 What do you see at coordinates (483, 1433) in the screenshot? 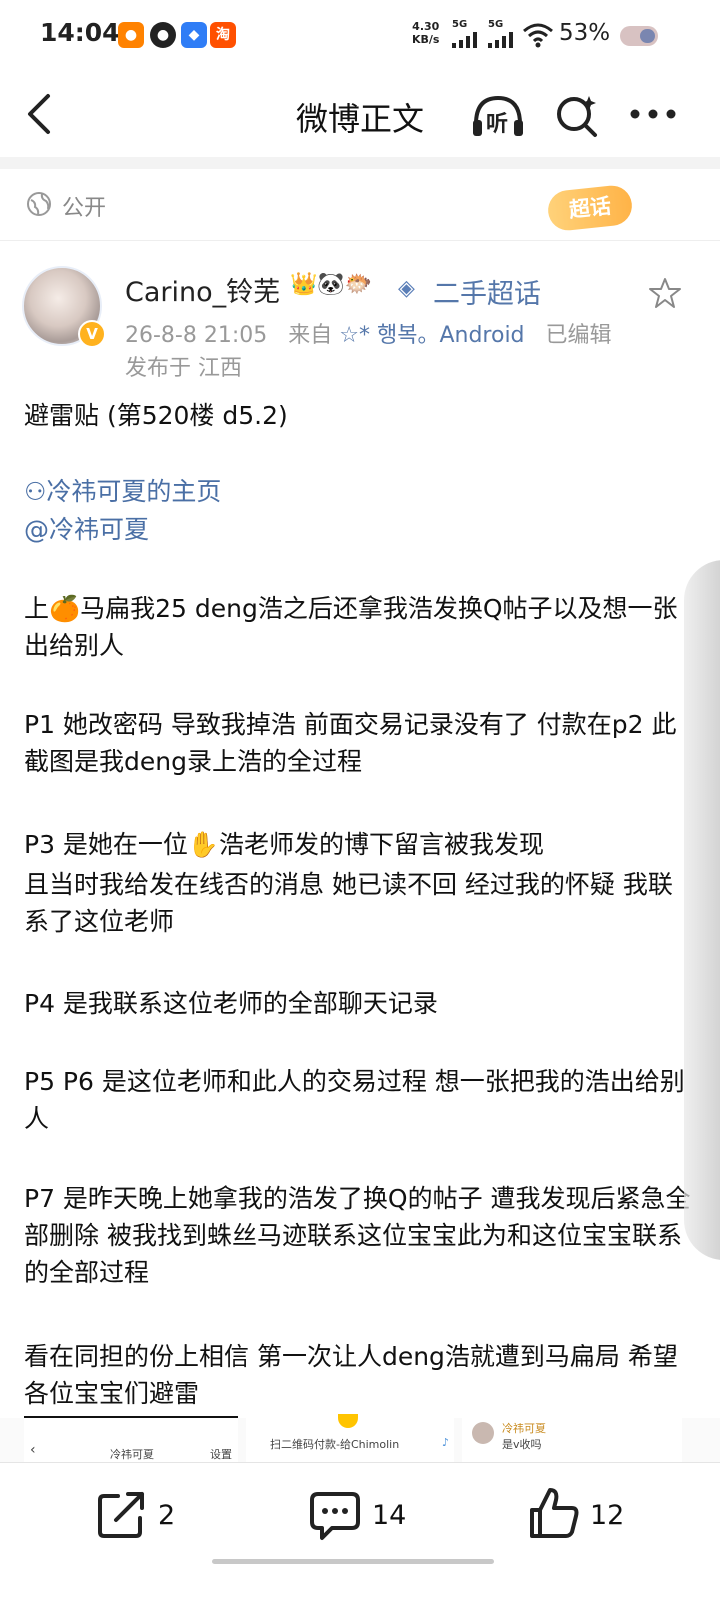
I see `thumb-3-avatar` at bounding box center [483, 1433].